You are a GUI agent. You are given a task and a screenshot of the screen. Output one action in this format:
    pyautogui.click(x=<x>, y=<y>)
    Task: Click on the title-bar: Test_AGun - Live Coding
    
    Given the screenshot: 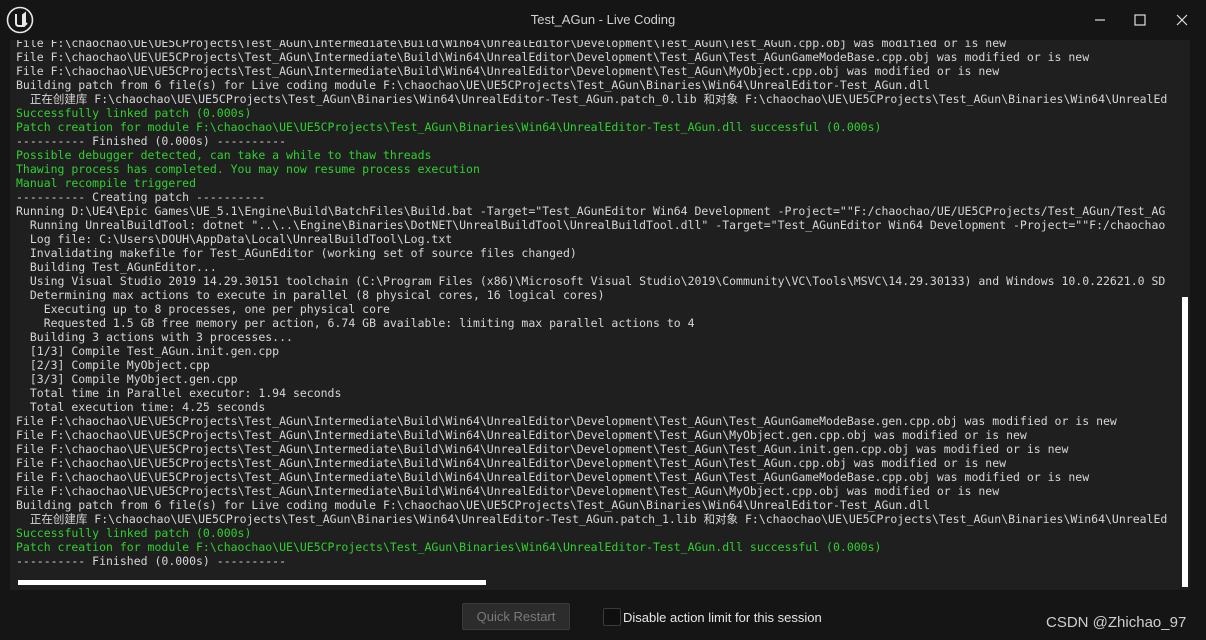 What is the action you would take?
    pyautogui.click(x=603, y=20)
    